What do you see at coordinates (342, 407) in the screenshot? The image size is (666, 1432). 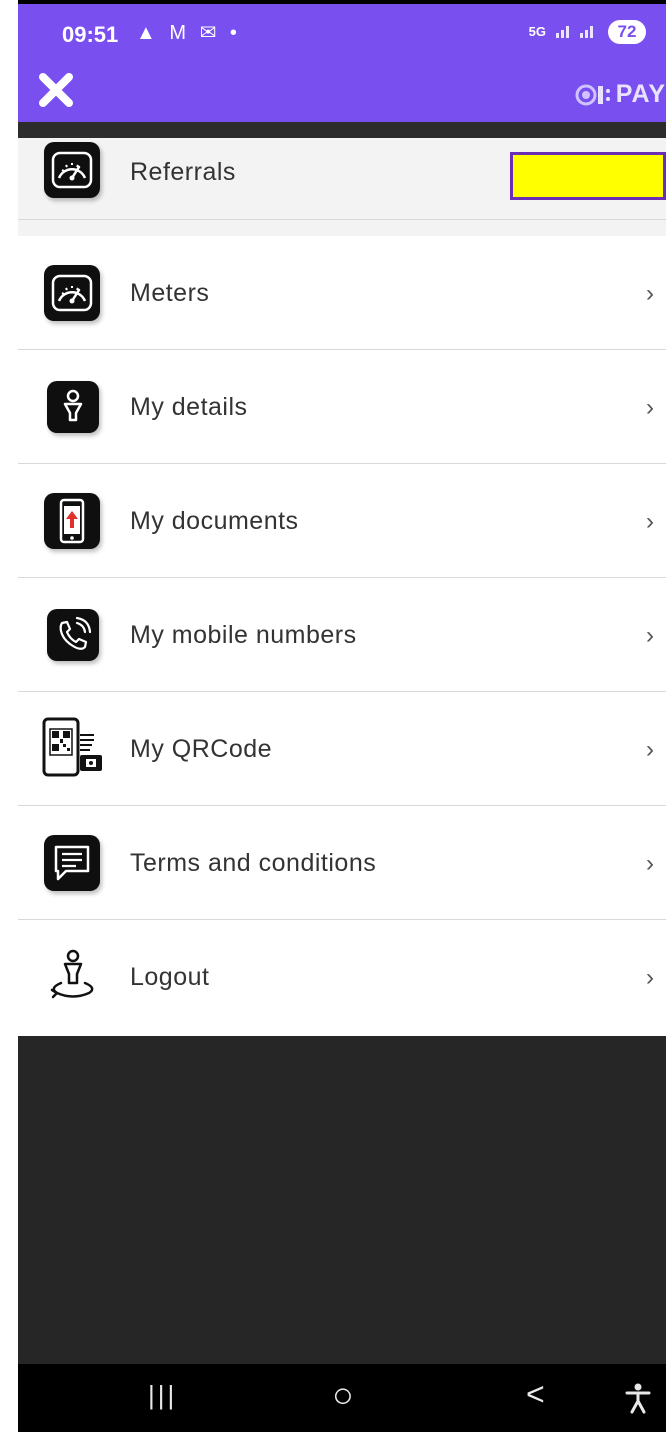 I see `menu-item-my-details: My details ›` at bounding box center [342, 407].